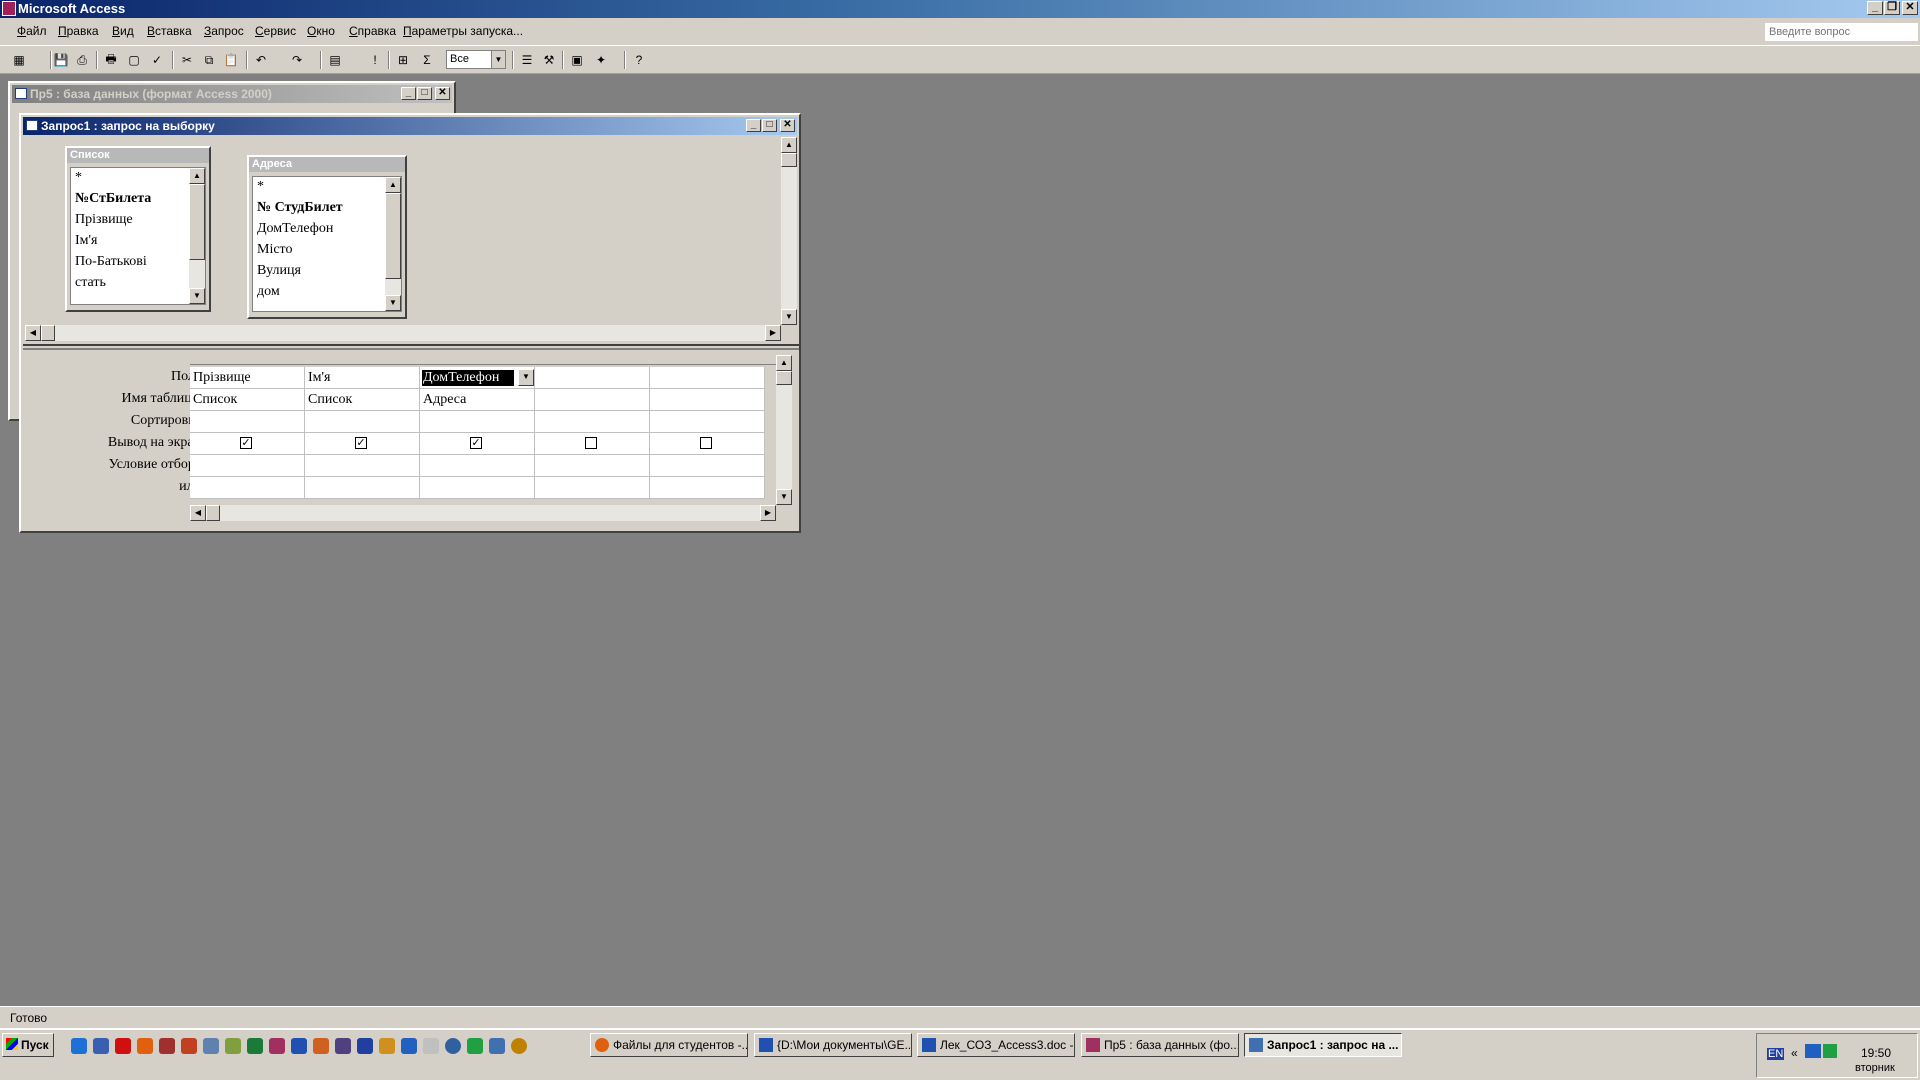 The height and width of the screenshot is (1080, 1920). I want to click on menu-query: Запрос, so click(224, 31).